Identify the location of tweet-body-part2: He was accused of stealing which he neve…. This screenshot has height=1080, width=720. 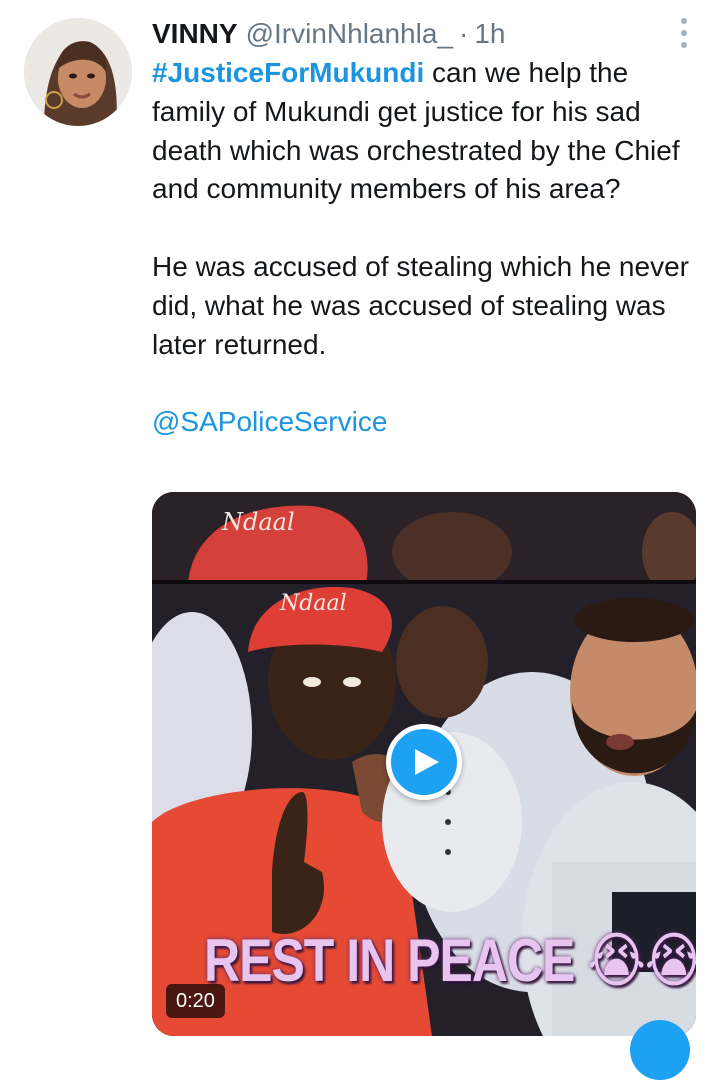
(420, 305).